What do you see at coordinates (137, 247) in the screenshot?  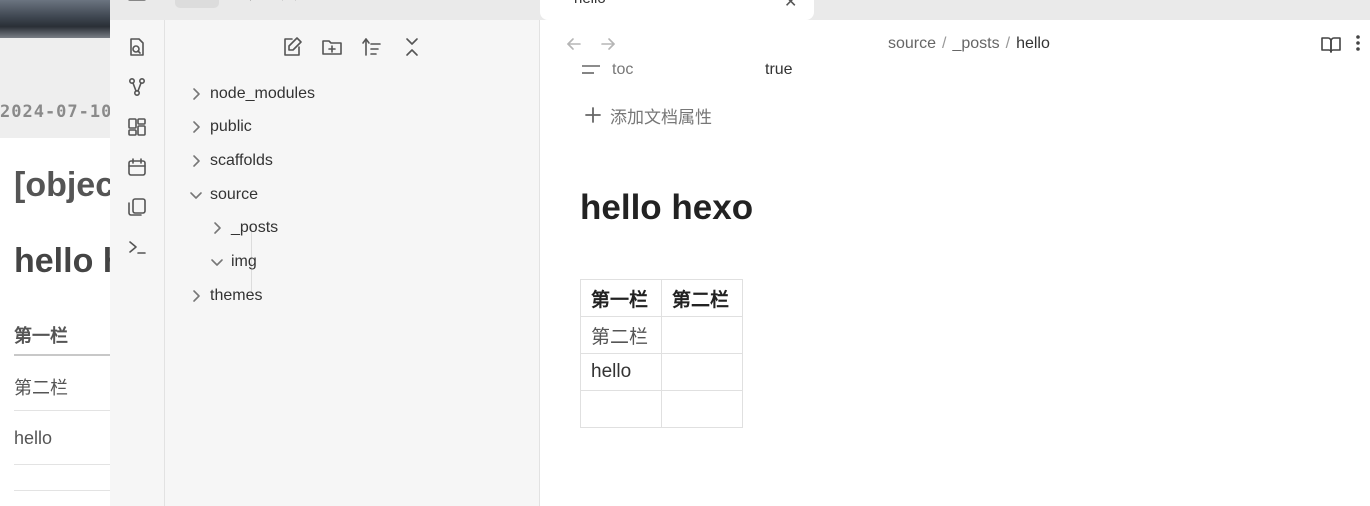 I see `command-palette-terminal-icon` at bounding box center [137, 247].